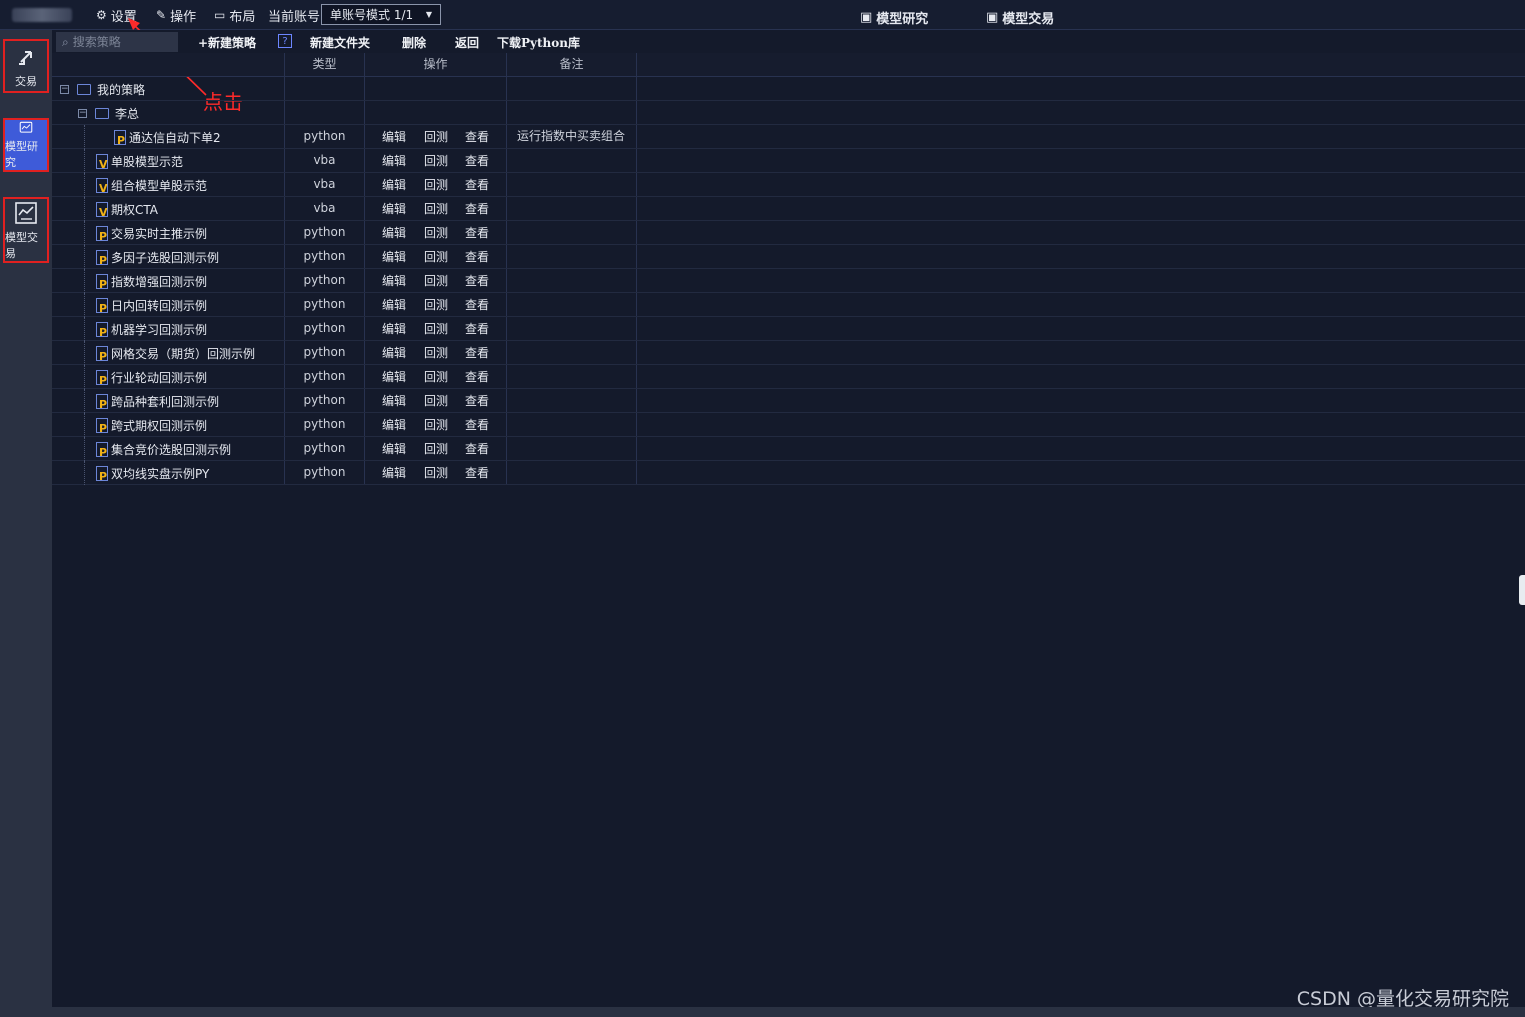 Image resolution: width=1525 pixels, height=1017 pixels. Describe the element at coordinates (788, 401) in the screenshot. I see `table-row: P 跨品种套利回测示例 python 编辑 回测 查看` at that location.